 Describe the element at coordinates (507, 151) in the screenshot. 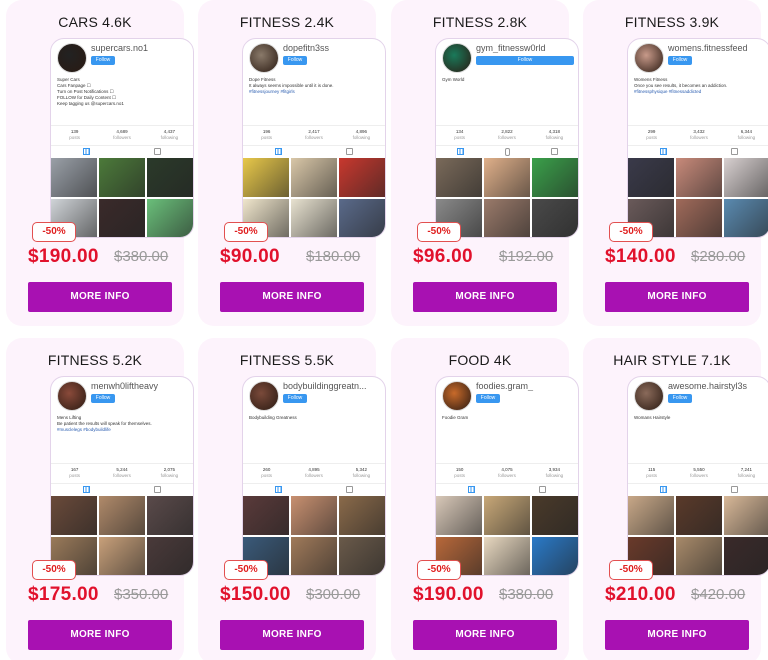

I see `igtv-icon` at that location.